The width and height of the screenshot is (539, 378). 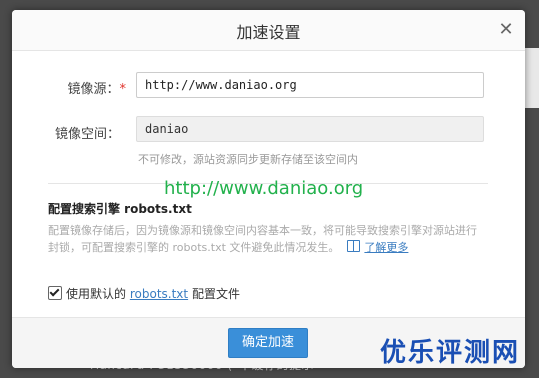 What do you see at coordinates (96, 294) in the screenshot?
I see `checkbox-label-prefix: 使用默认的` at bounding box center [96, 294].